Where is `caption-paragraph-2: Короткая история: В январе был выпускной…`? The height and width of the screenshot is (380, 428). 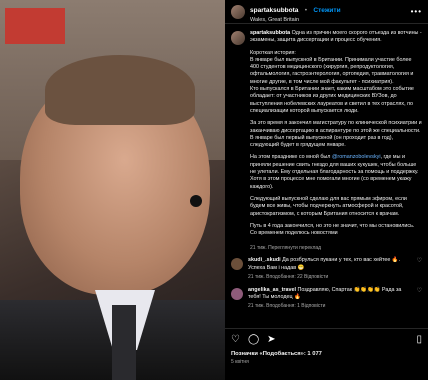
caption-paragraph-2: Короткая история: В январе был выпускной… is located at coordinates (332, 81).